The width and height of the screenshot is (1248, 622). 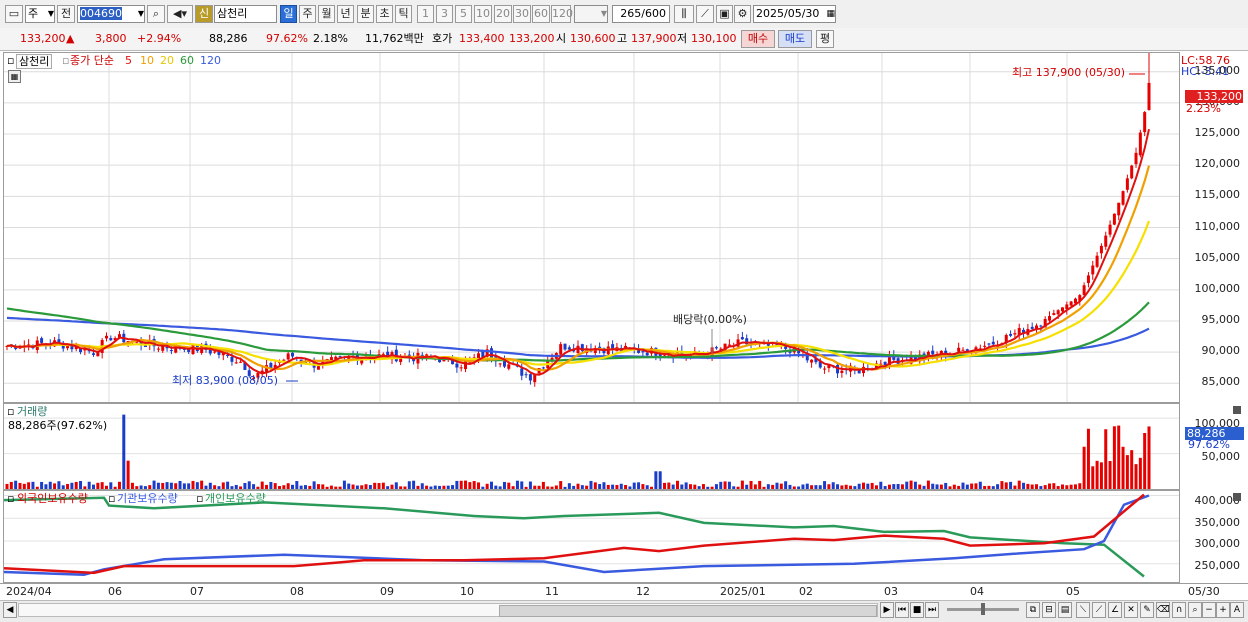 What do you see at coordinates (425, 14) in the screenshot?
I see `interval-1: 1` at bounding box center [425, 14].